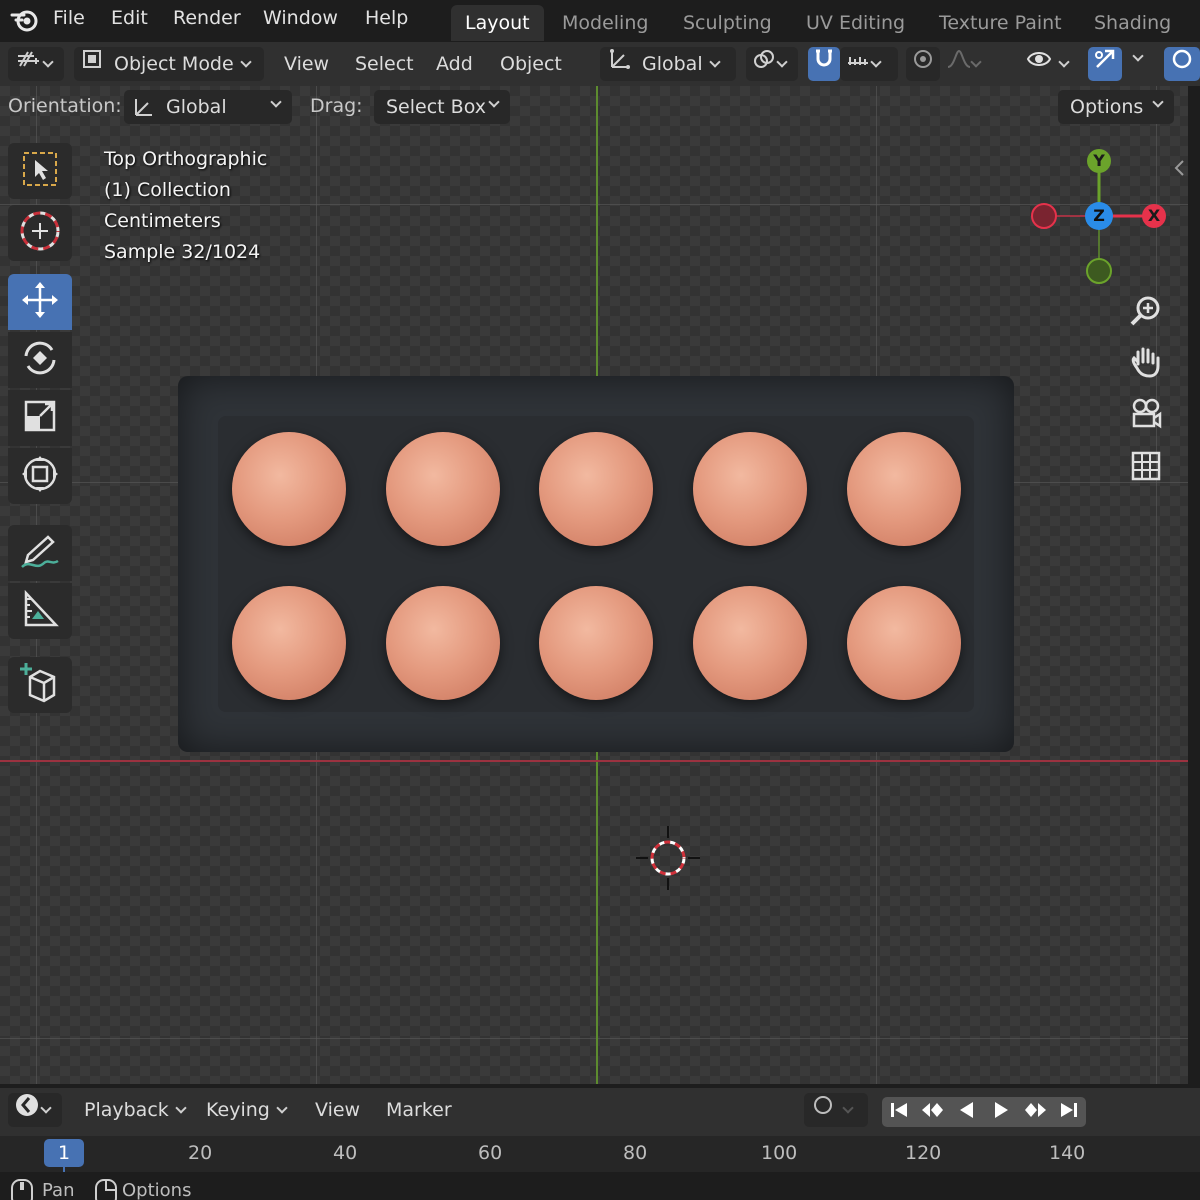  What do you see at coordinates (137, 1110) in the screenshot?
I see `menu-playback: Playback` at bounding box center [137, 1110].